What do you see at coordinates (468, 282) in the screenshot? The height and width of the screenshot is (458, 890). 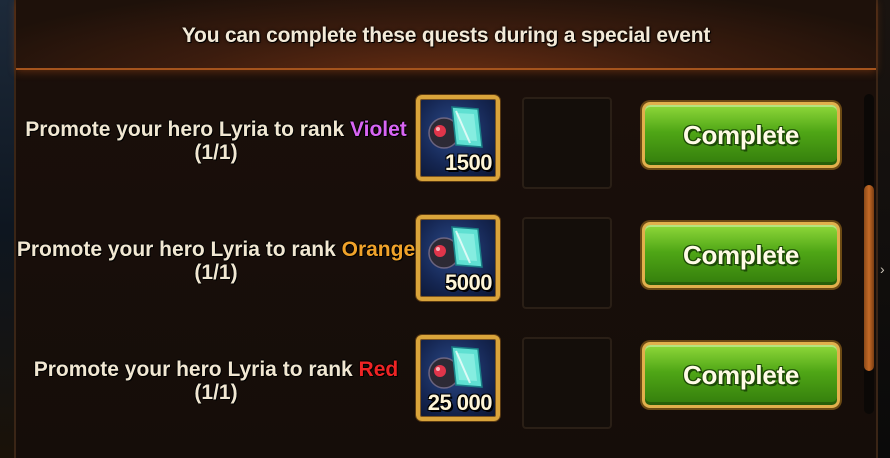 I see `reward-amount: 5000` at bounding box center [468, 282].